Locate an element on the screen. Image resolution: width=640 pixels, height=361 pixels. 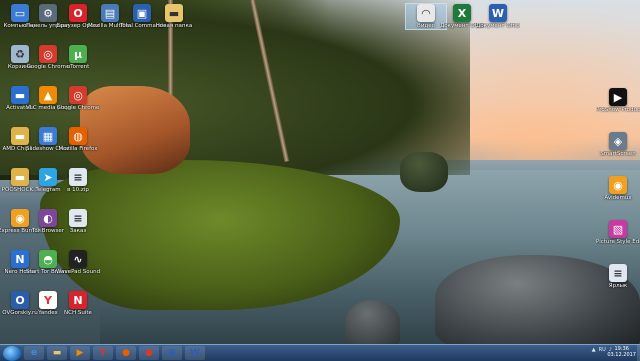
desktop-icon-label: Avidemux is located at coordinates (618, 198).